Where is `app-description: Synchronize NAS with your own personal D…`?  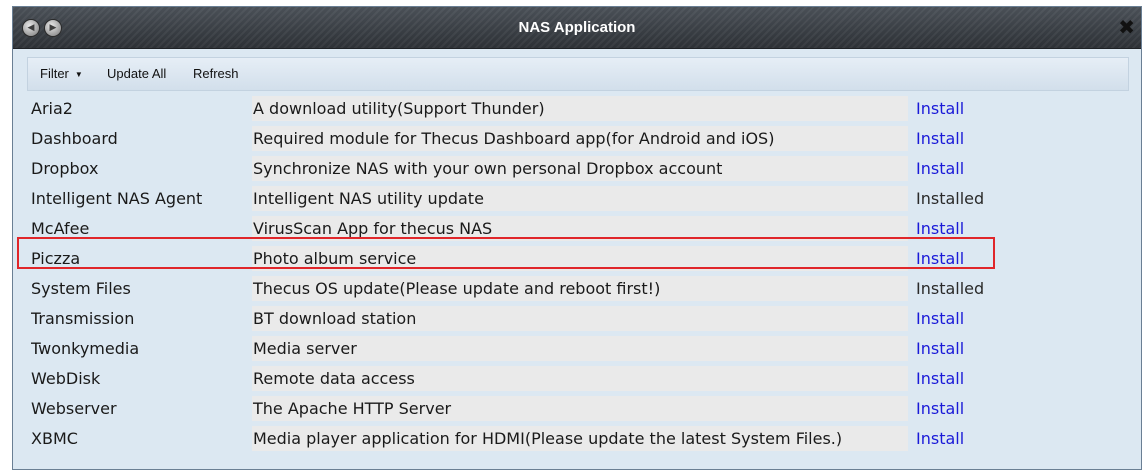 app-description: Synchronize NAS with your own personal D… is located at coordinates (580, 168).